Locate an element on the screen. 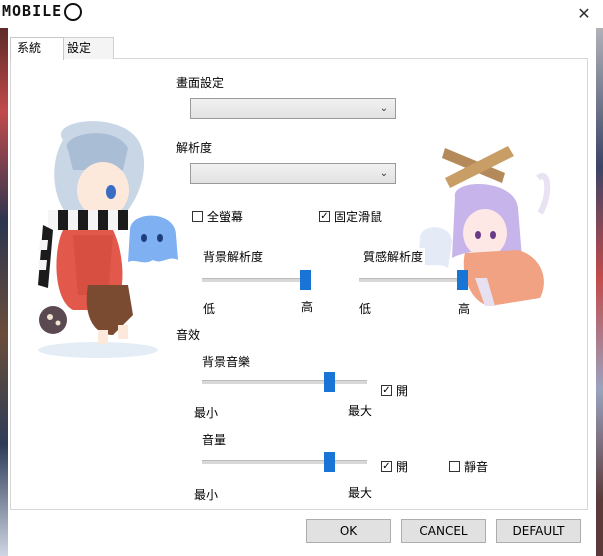 This screenshot has height=556, width=603. default-button: DEFAULT is located at coordinates (538, 531).